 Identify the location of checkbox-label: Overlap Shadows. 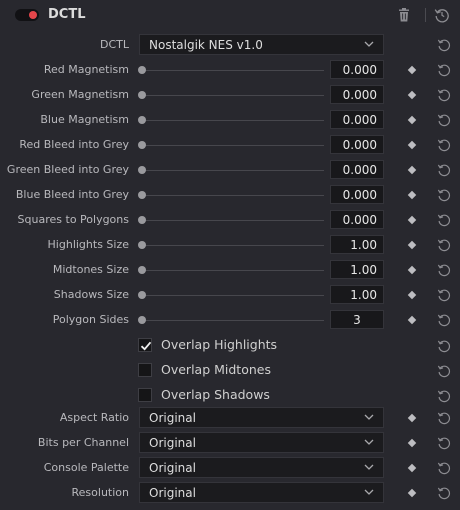
(215, 394).